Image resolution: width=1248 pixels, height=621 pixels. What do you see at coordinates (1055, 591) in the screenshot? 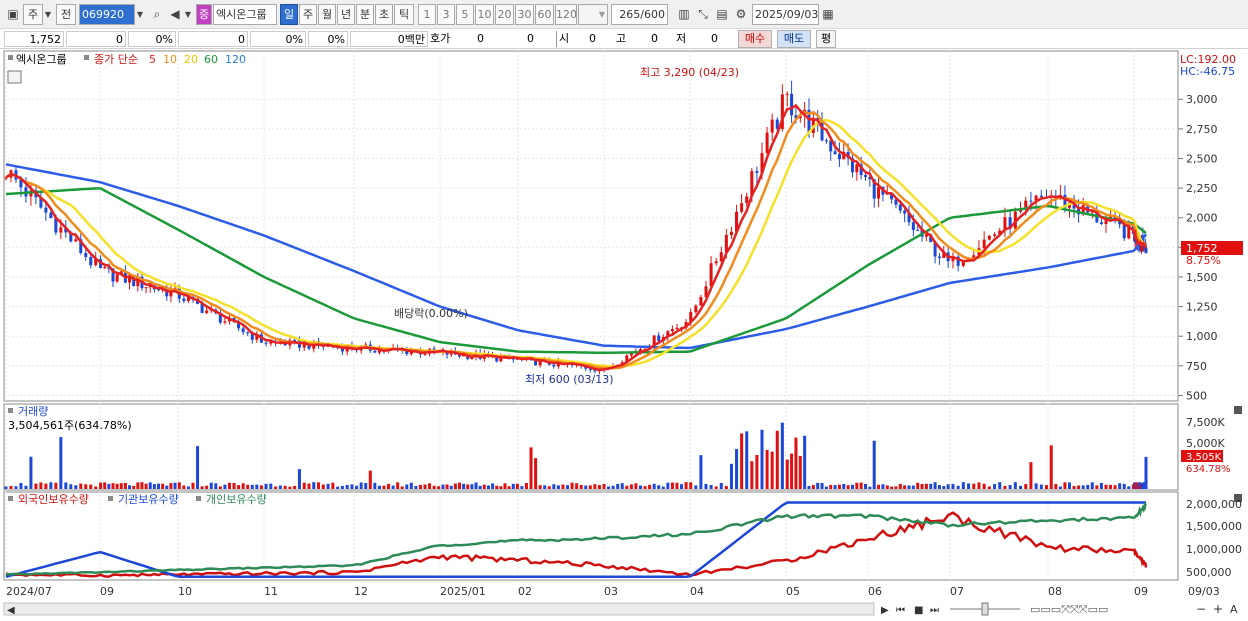
I see `x-axis-label: 08` at bounding box center [1055, 591].